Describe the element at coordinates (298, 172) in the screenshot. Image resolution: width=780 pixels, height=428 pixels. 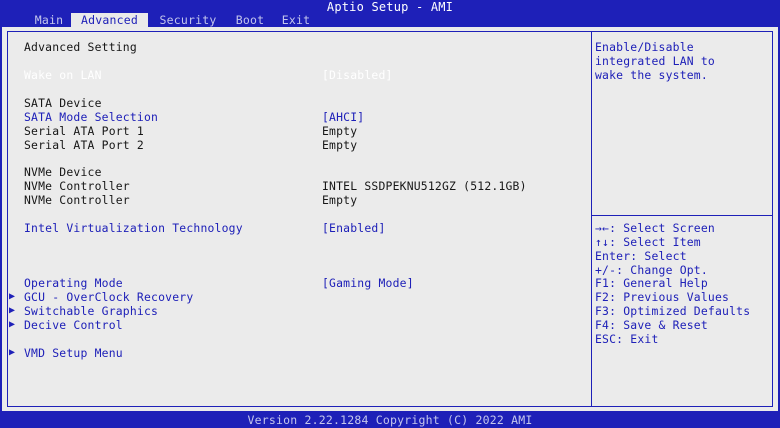
I see `nvme-header-row: NVMe Device` at that location.